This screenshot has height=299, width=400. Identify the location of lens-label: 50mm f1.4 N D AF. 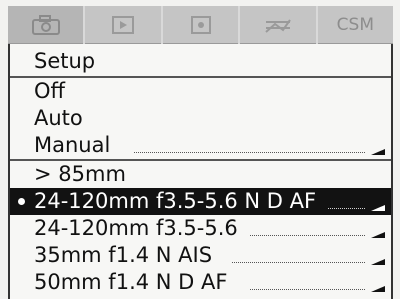
(131, 282).